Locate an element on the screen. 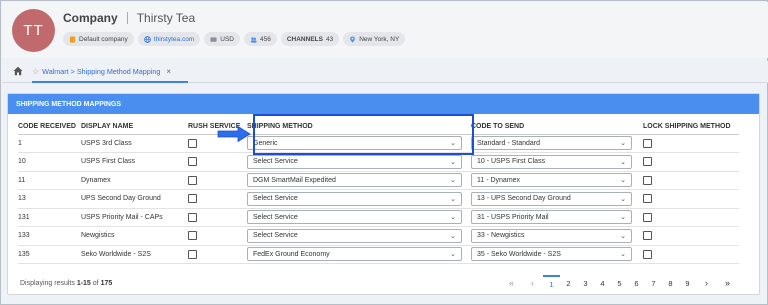 The image size is (768, 305). display-name-cell: Seko Worldwide - S2S is located at coordinates (134, 254).